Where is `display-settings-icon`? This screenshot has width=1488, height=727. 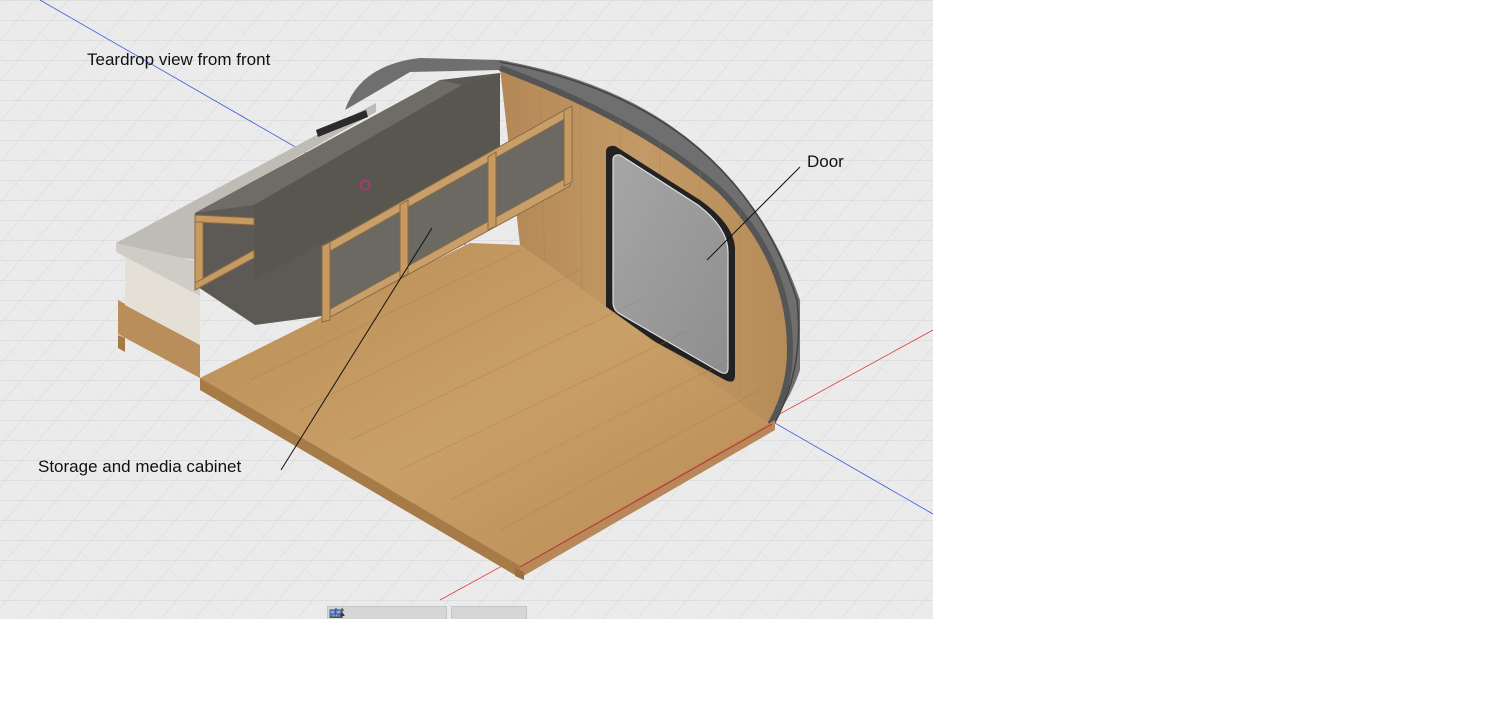
display-settings-icon is located at coordinates (403, 613).